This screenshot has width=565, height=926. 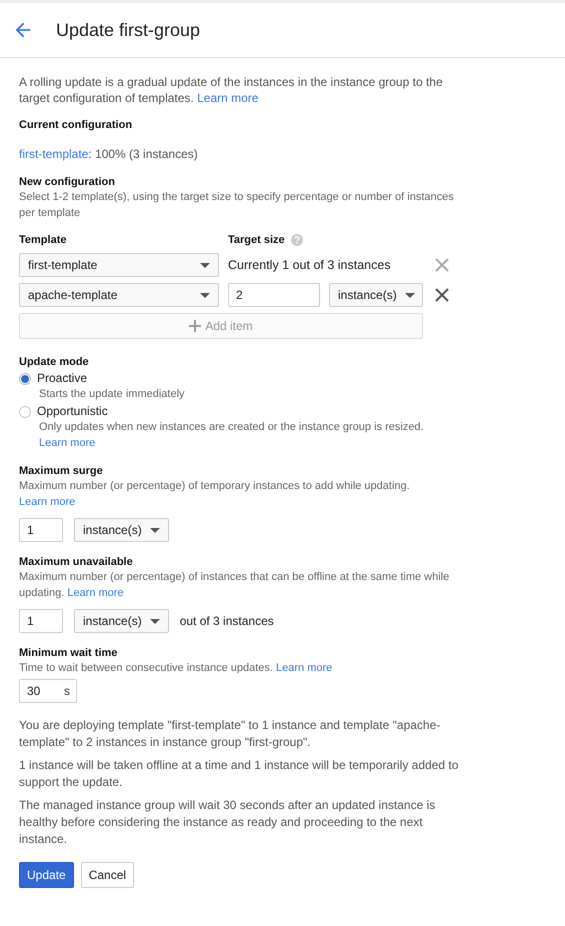 I want to click on section-heading: Minimum wait time, so click(x=68, y=653).